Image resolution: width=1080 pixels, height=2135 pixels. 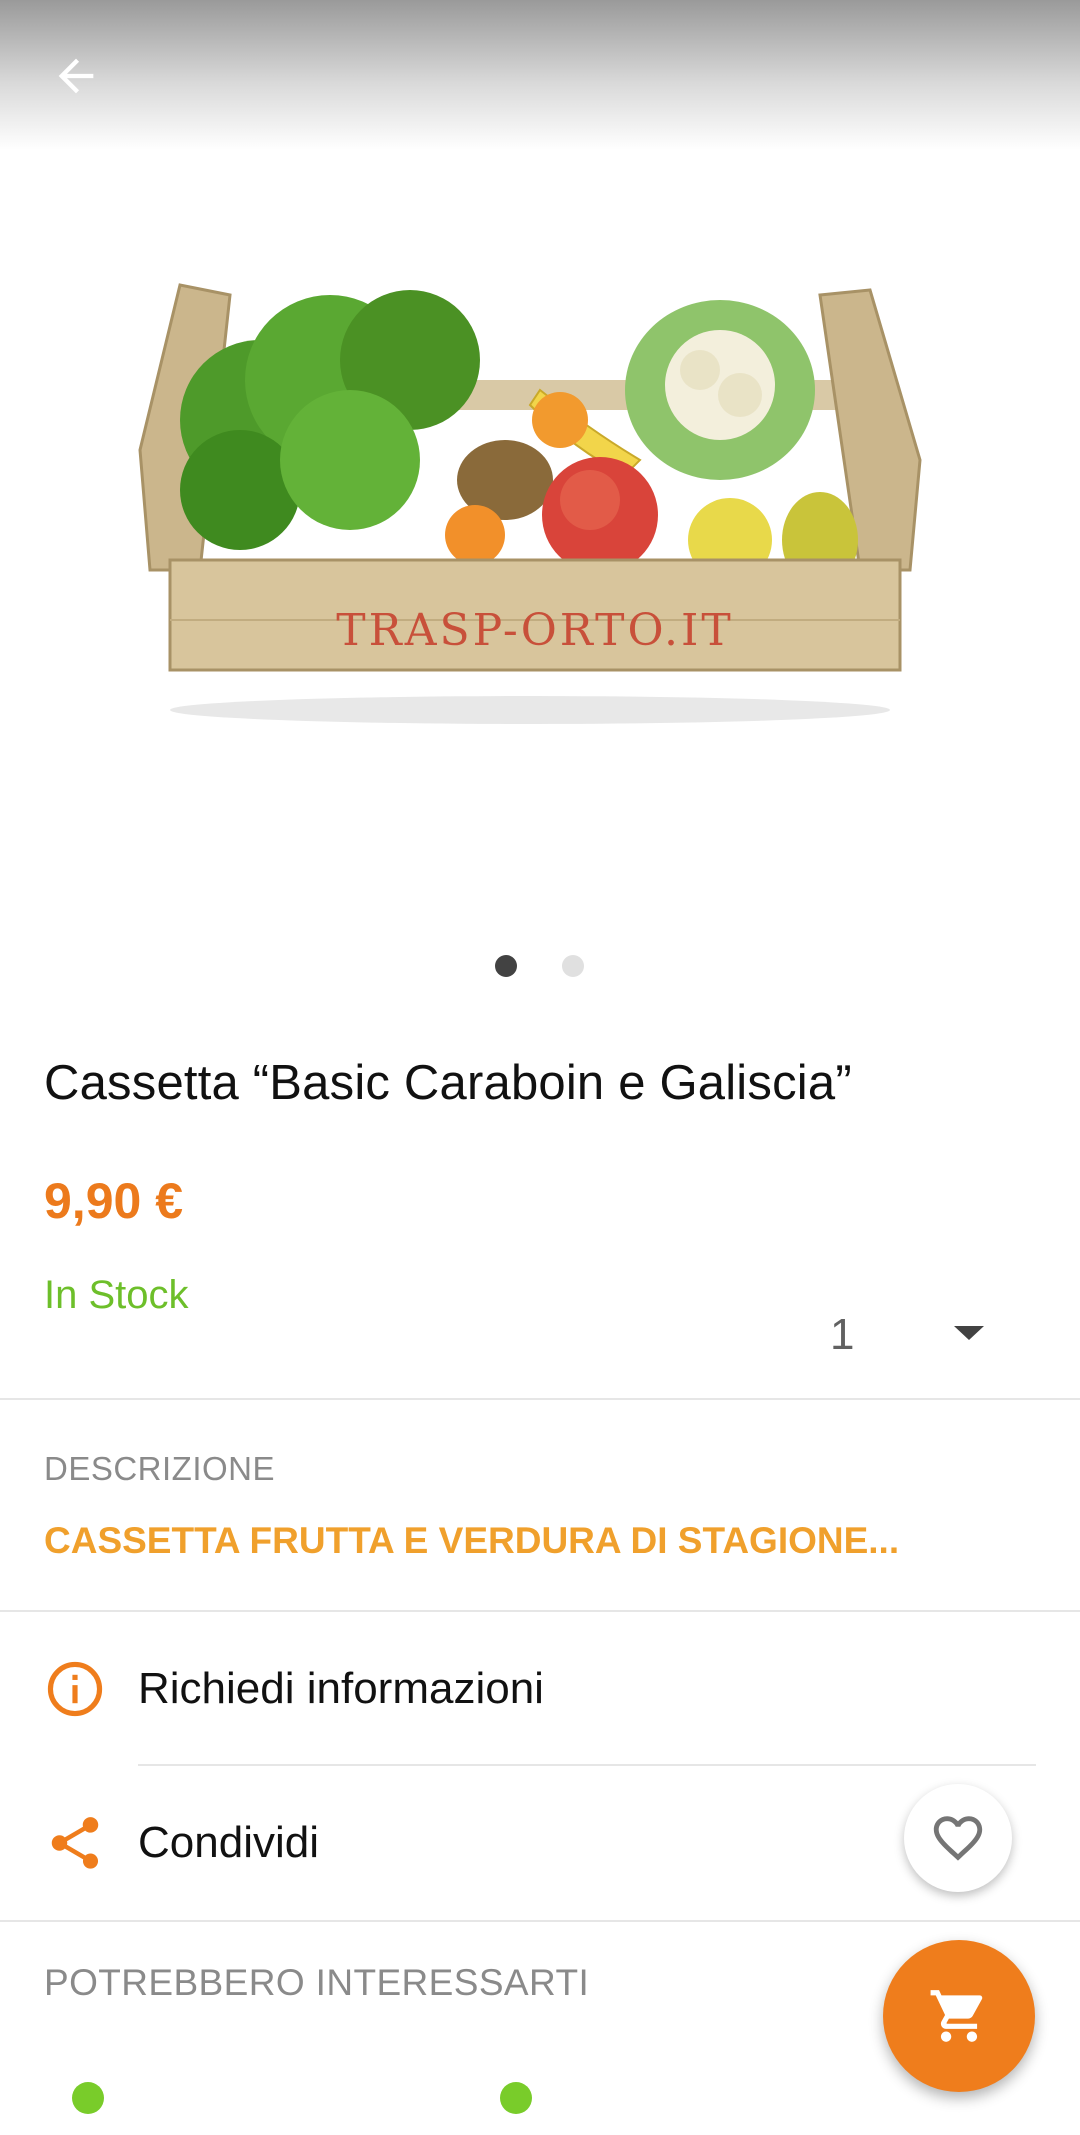 What do you see at coordinates (956, 2016) in the screenshot?
I see `shopping-cart-icon` at bounding box center [956, 2016].